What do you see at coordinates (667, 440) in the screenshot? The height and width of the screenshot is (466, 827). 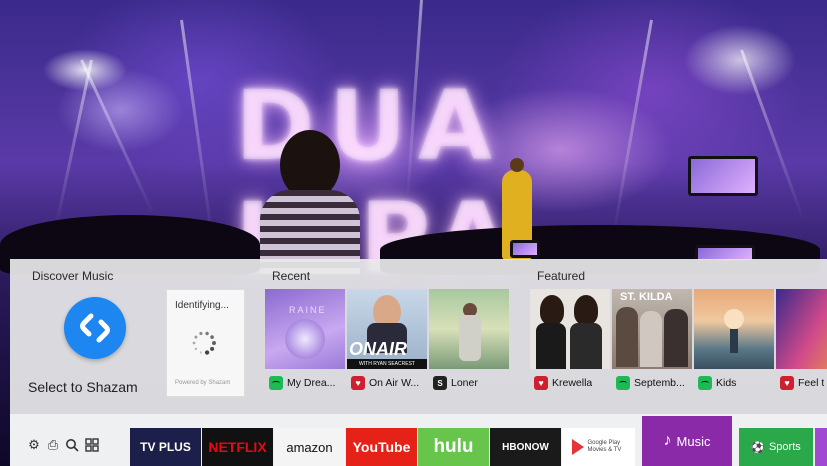 I see `music-note-icon: ♪` at bounding box center [667, 440].